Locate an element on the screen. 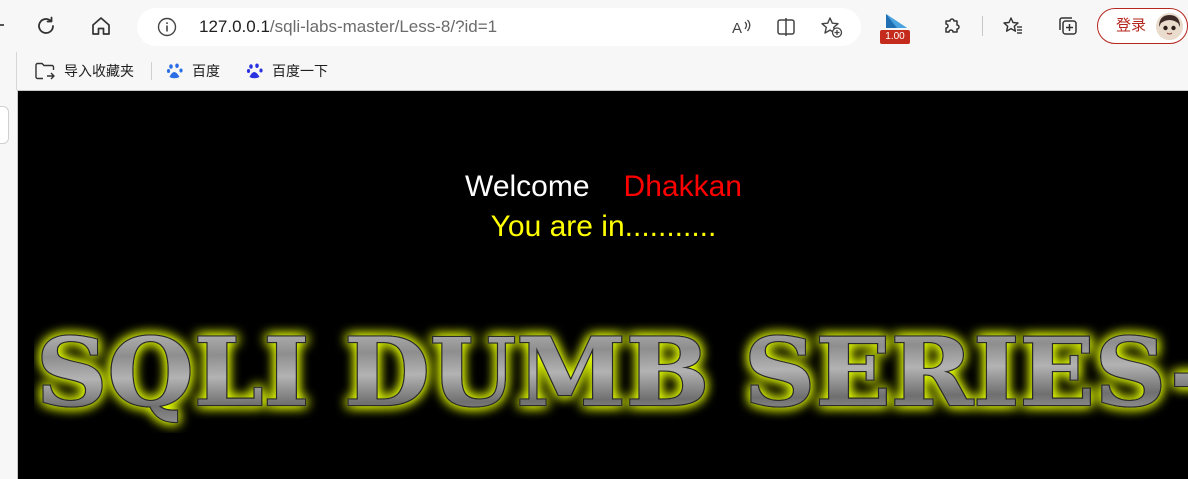 The width and height of the screenshot is (1188, 479). window-edge is located at coordinates (16, 72).